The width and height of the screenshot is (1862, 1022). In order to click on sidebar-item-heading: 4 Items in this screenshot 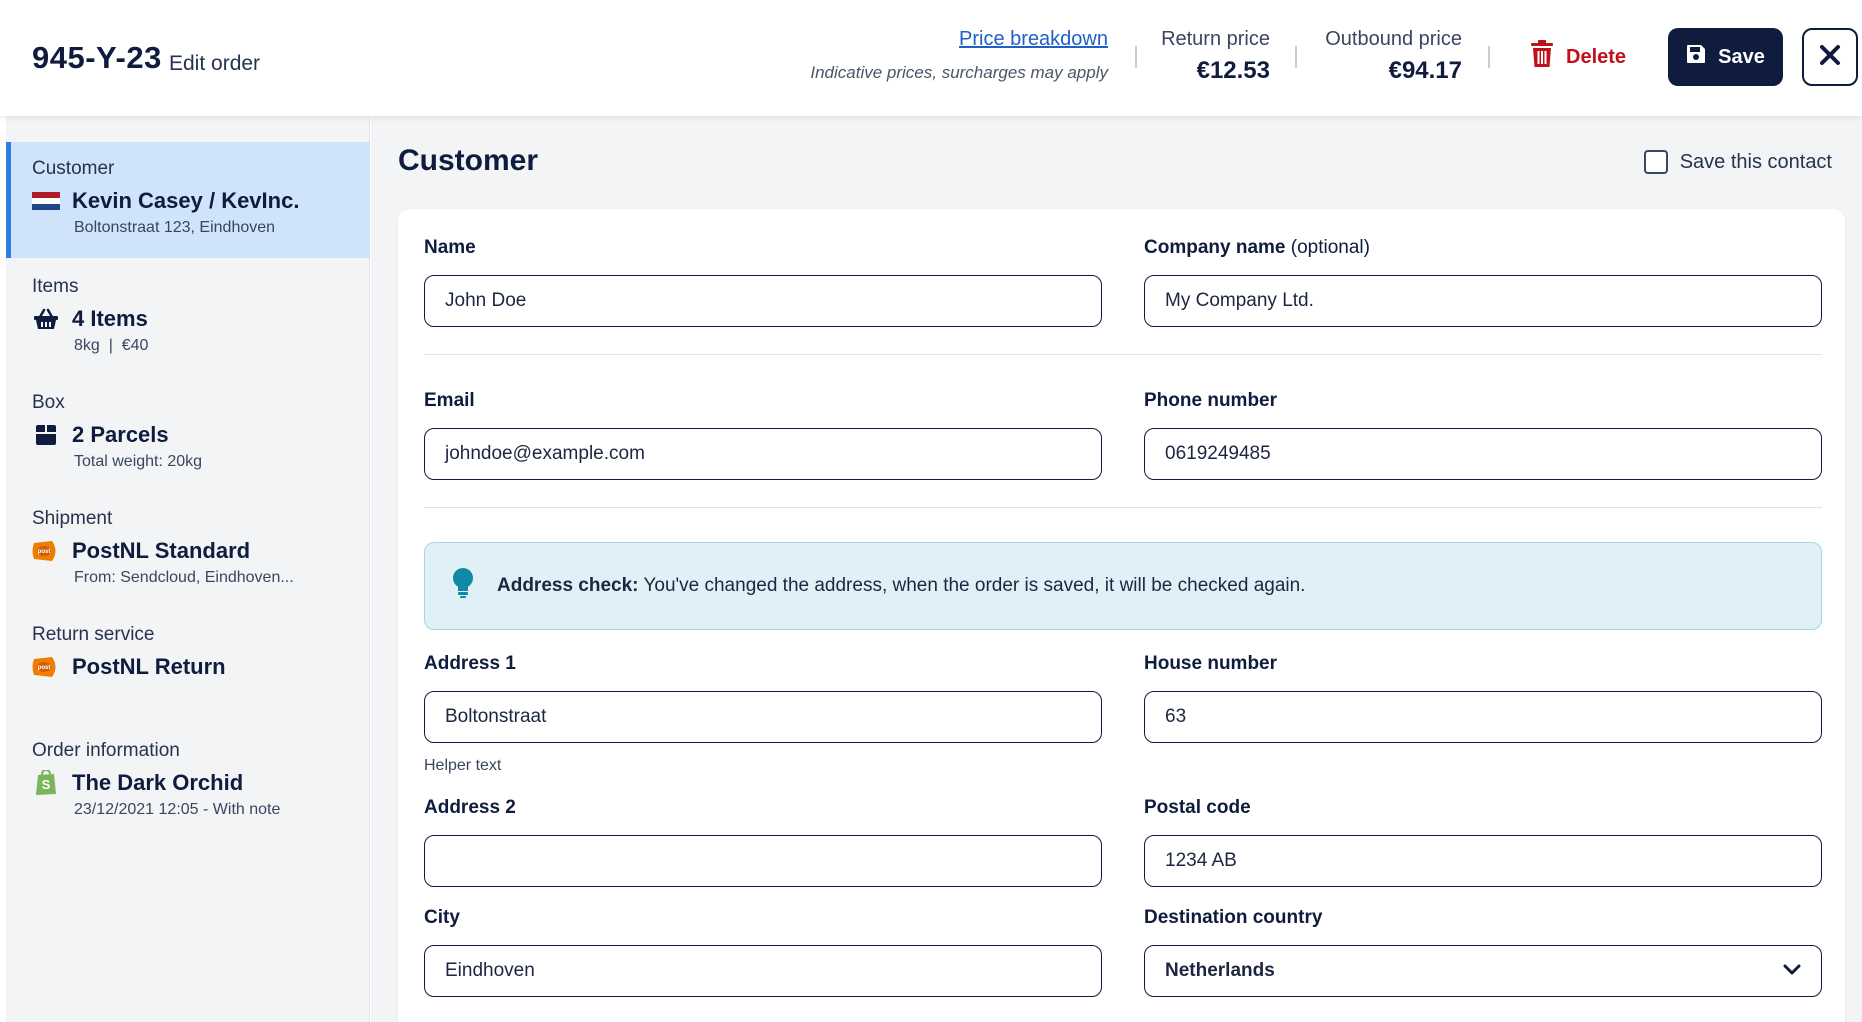, I will do `click(201, 319)`.